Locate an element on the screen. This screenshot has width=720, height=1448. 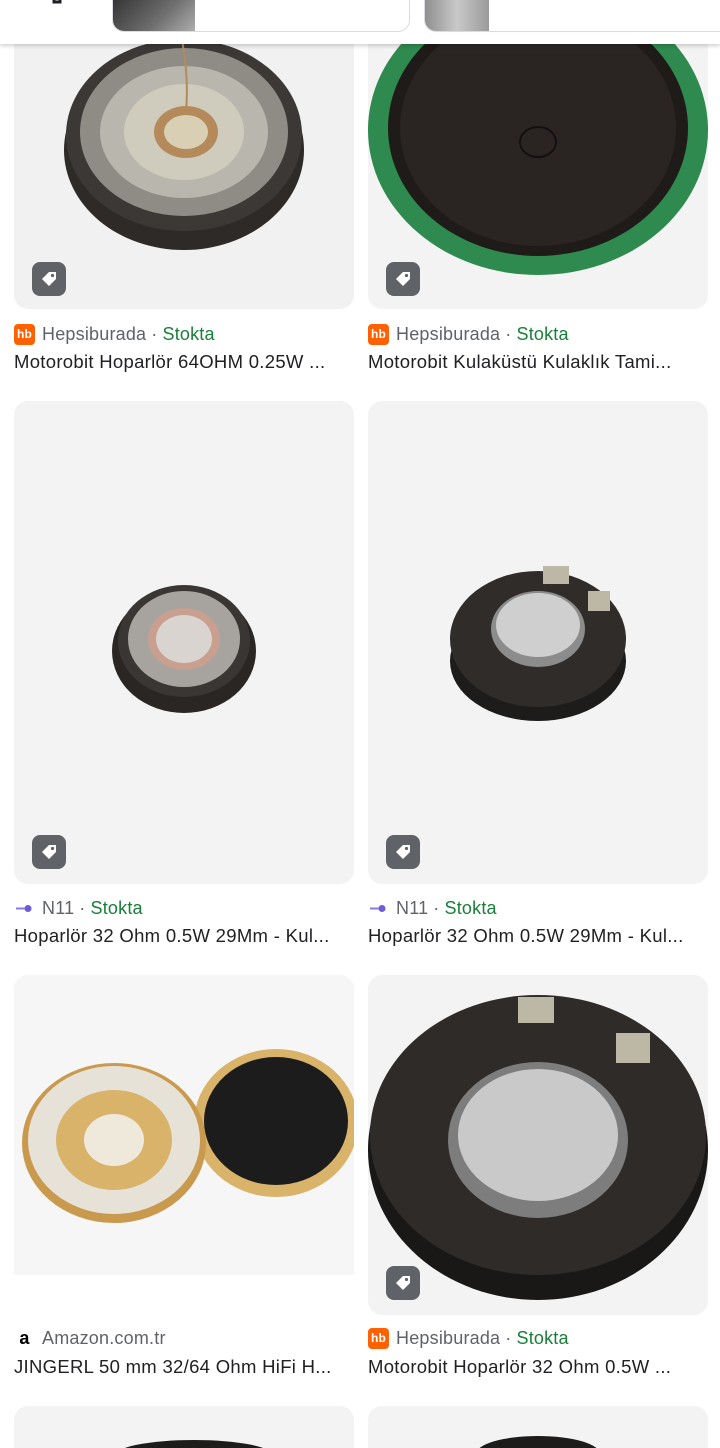
amazon-icon: a is located at coordinates (24, 1337).